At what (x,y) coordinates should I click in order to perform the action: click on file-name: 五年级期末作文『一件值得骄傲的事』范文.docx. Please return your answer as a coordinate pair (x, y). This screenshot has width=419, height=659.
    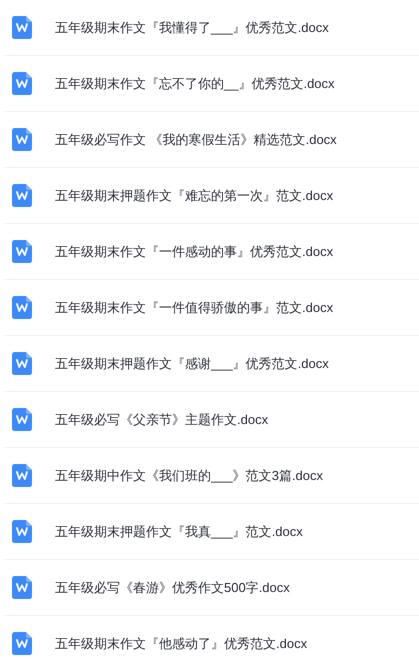
    Looking at the image, I should click on (194, 307).